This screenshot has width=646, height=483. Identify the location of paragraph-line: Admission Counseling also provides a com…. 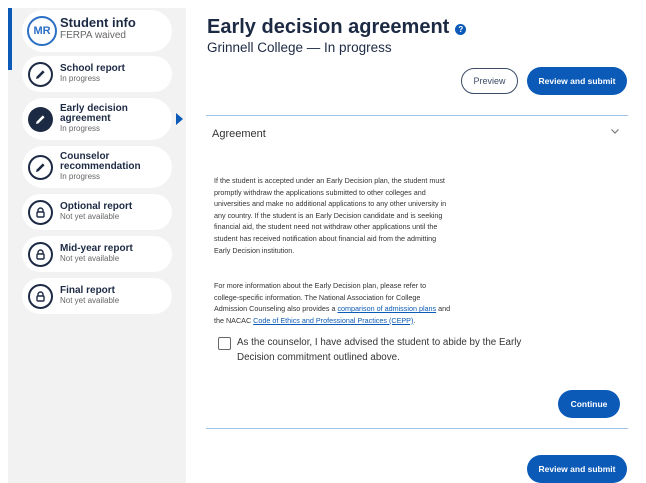
(364, 309).